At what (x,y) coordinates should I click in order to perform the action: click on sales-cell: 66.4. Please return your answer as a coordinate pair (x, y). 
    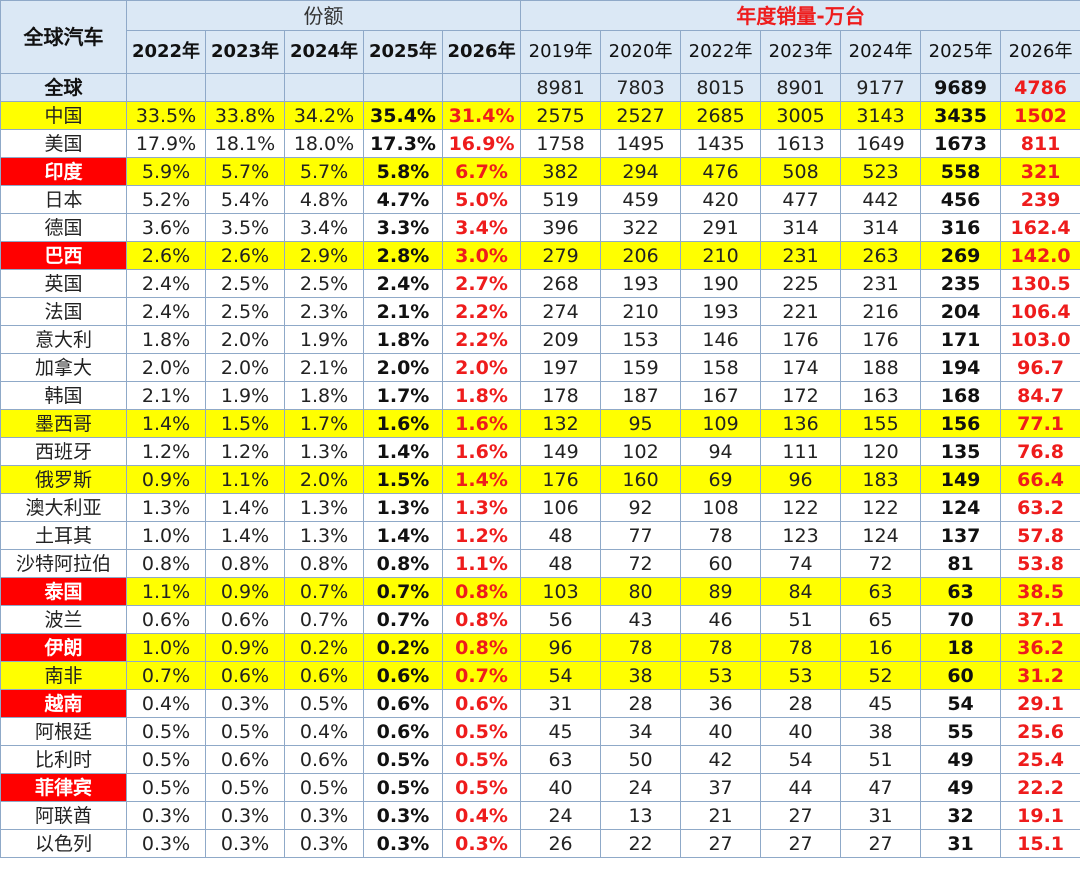
    Looking at the image, I should click on (1040, 479).